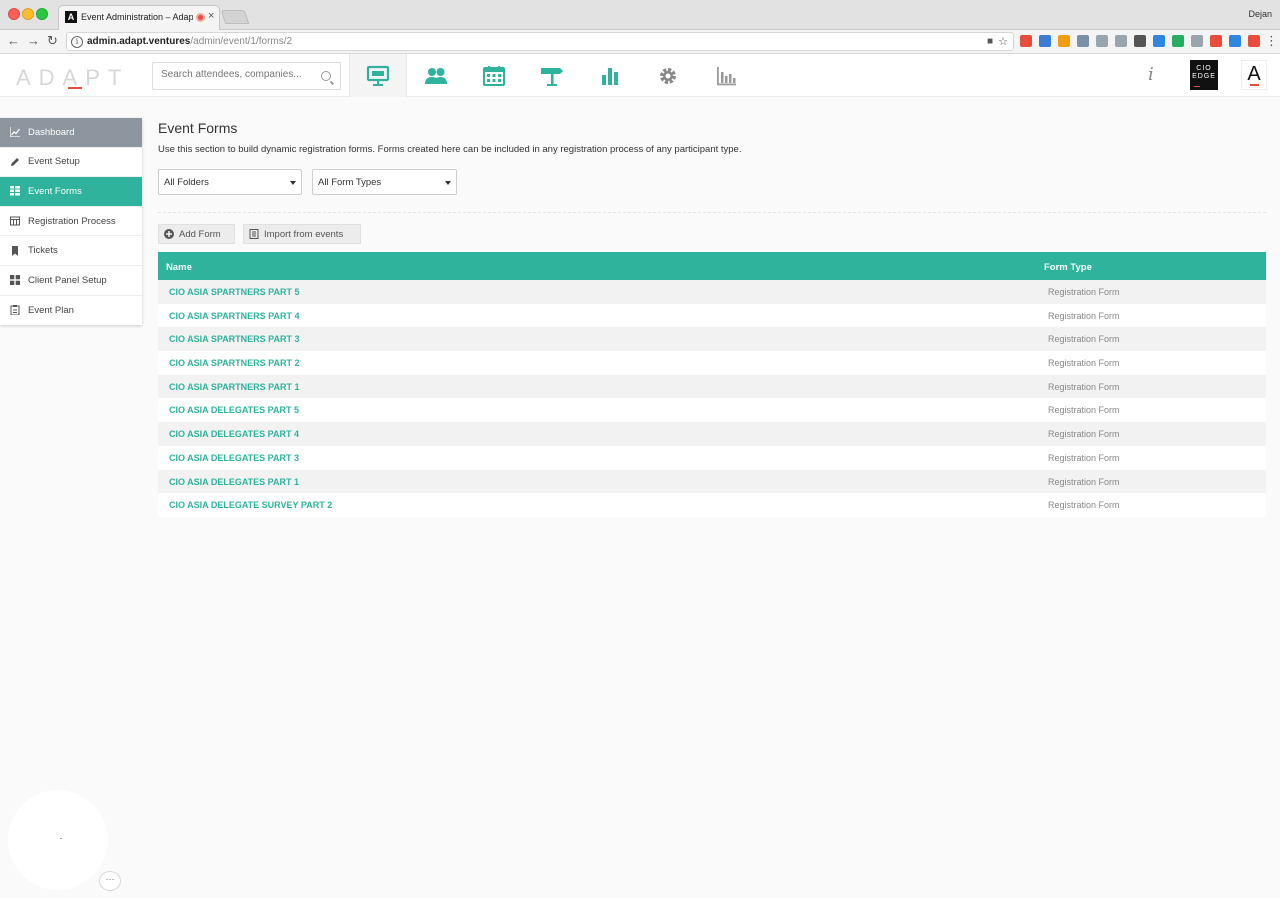 The image size is (1280, 898). Describe the element at coordinates (236, 74) in the screenshot. I see `search-input` at that location.